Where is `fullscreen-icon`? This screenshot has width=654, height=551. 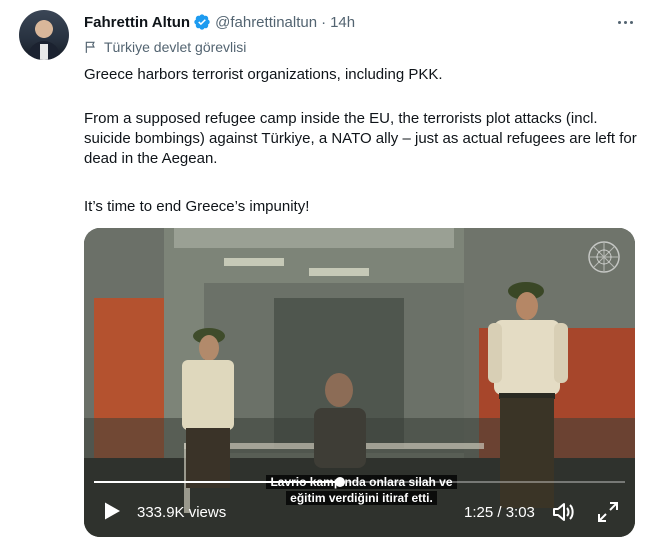 fullscreen-icon is located at coordinates (608, 512).